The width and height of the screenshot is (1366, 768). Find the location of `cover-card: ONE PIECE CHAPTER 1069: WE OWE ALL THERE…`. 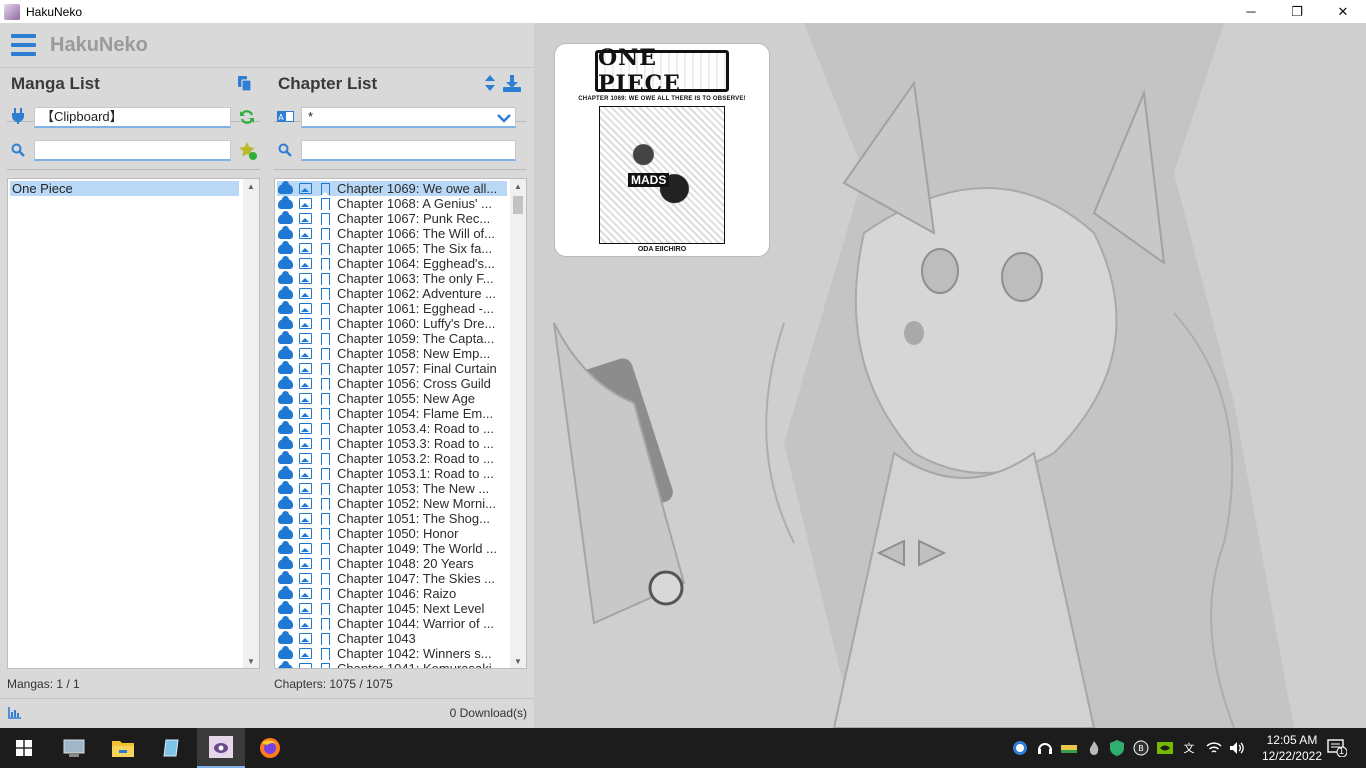

cover-card: ONE PIECE CHAPTER 1069: WE OWE ALL THERE… is located at coordinates (662, 150).